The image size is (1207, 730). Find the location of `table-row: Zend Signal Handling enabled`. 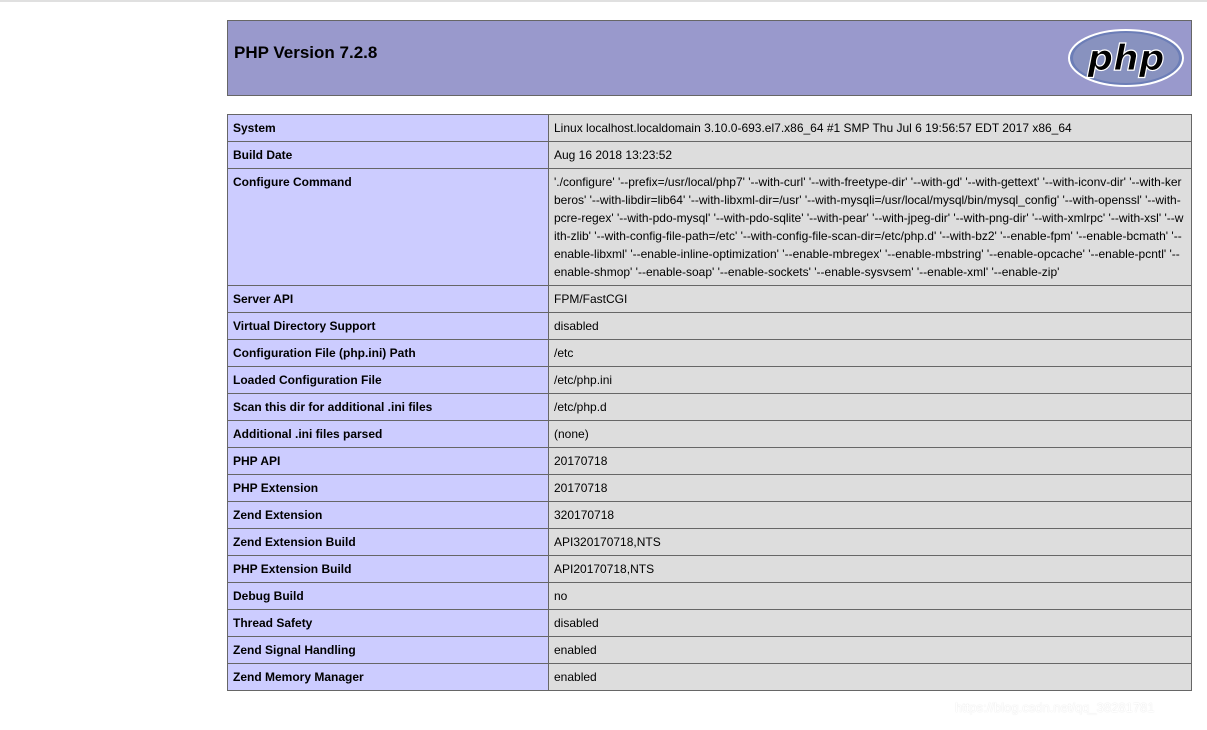

table-row: Zend Signal Handling enabled is located at coordinates (709, 650).